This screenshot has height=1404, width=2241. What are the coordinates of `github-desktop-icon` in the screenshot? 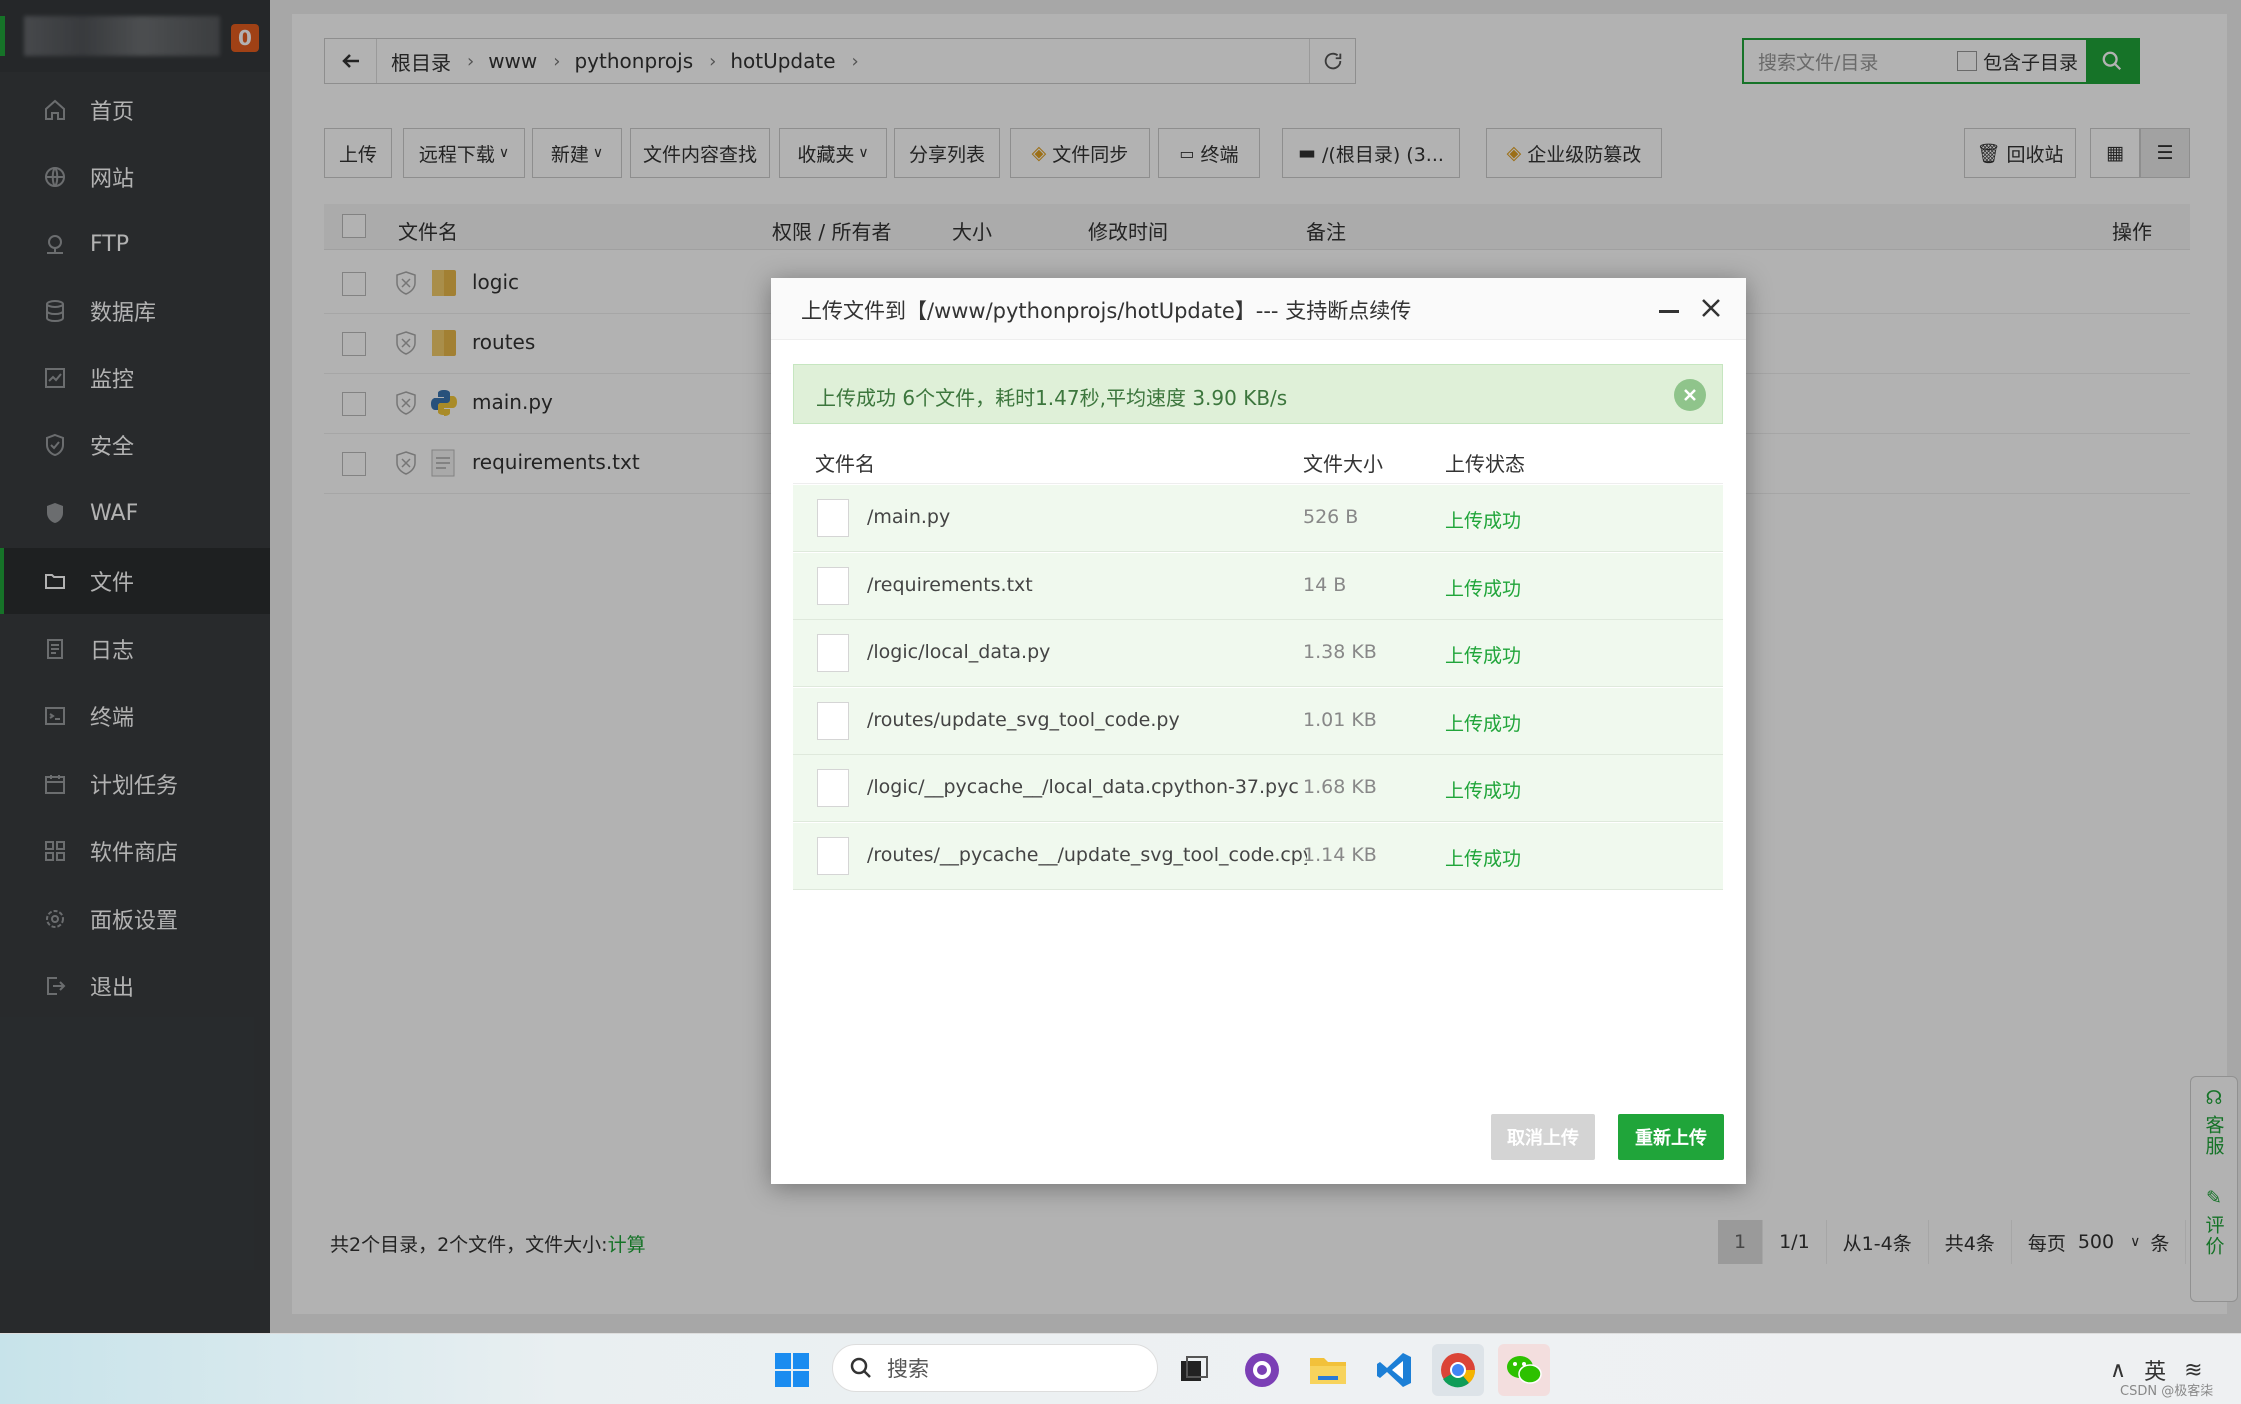 It's located at (1262, 1370).